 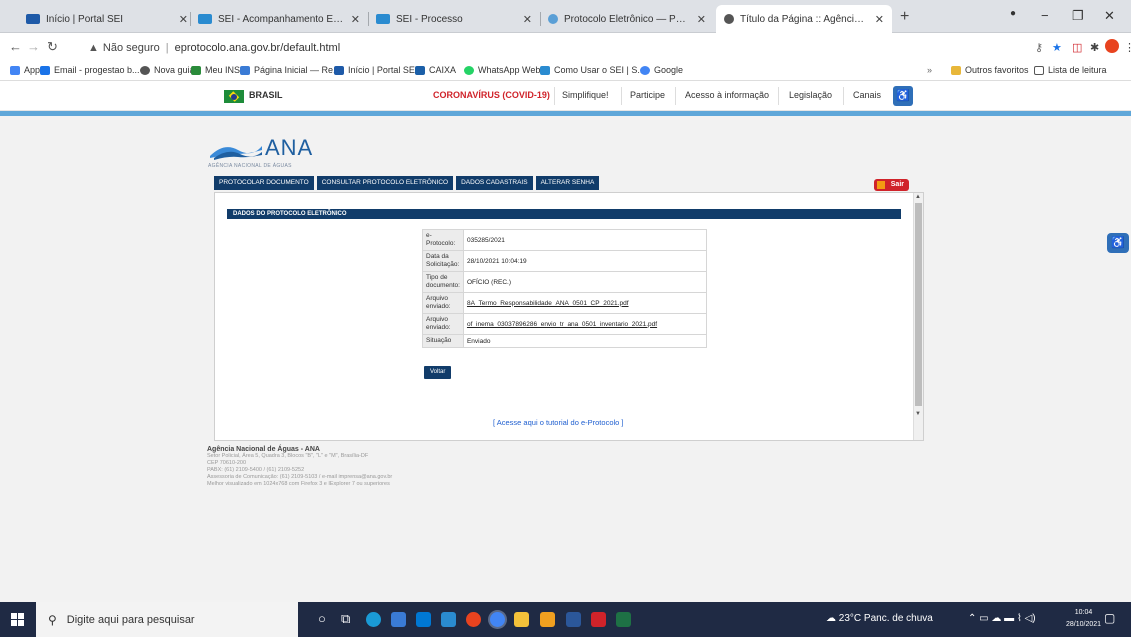 What do you see at coordinates (497, 619) in the screenshot?
I see `chrome-icon` at bounding box center [497, 619].